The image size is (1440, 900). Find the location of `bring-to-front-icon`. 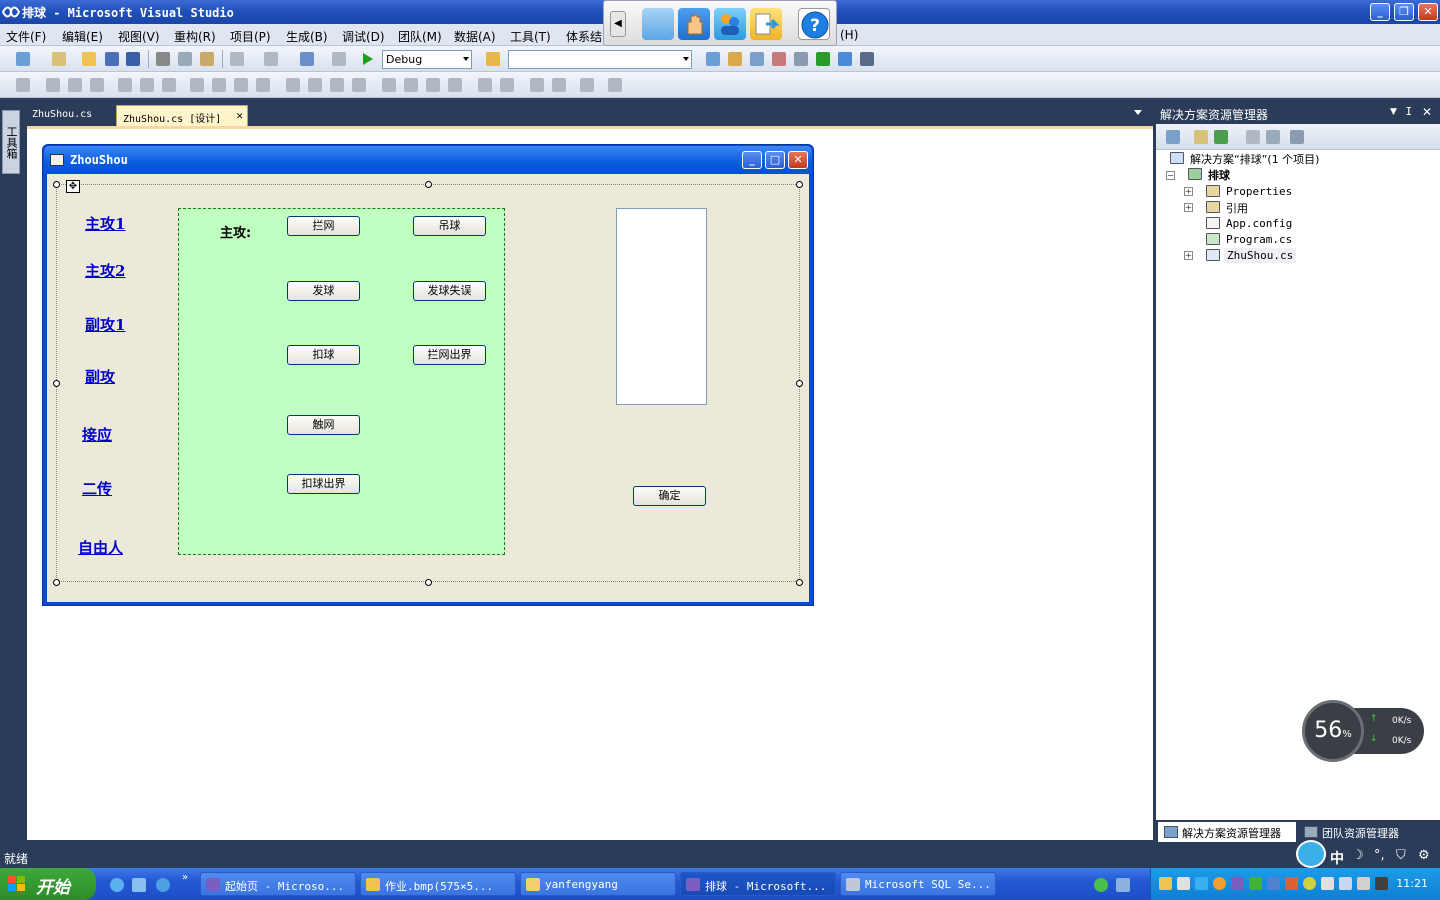

bring-to-front-icon is located at coordinates (537, 85).